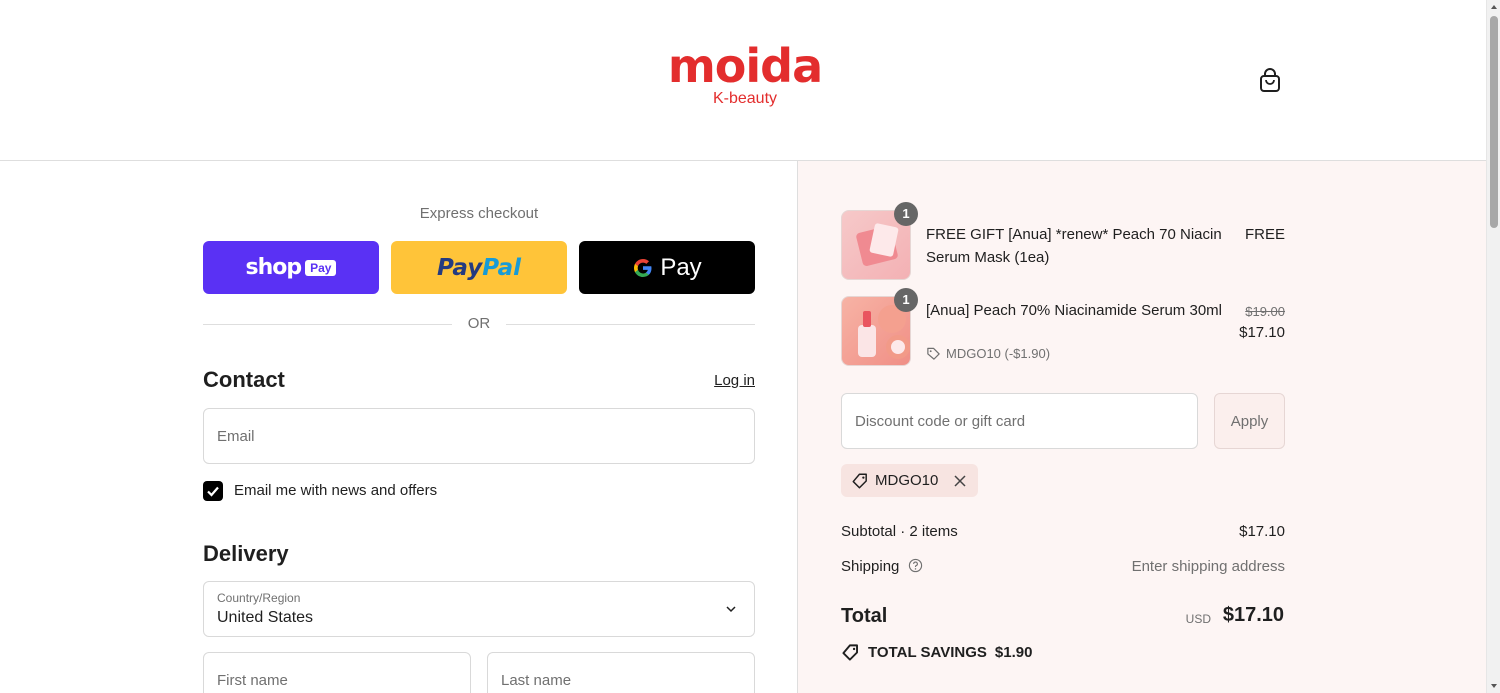  What do you see at coordinates (1074, 310) in the screenshot?
I see `item-name: [Anua] Peach 70% Niacinamide Serum 30ml` at bounding box center [1074, 310].